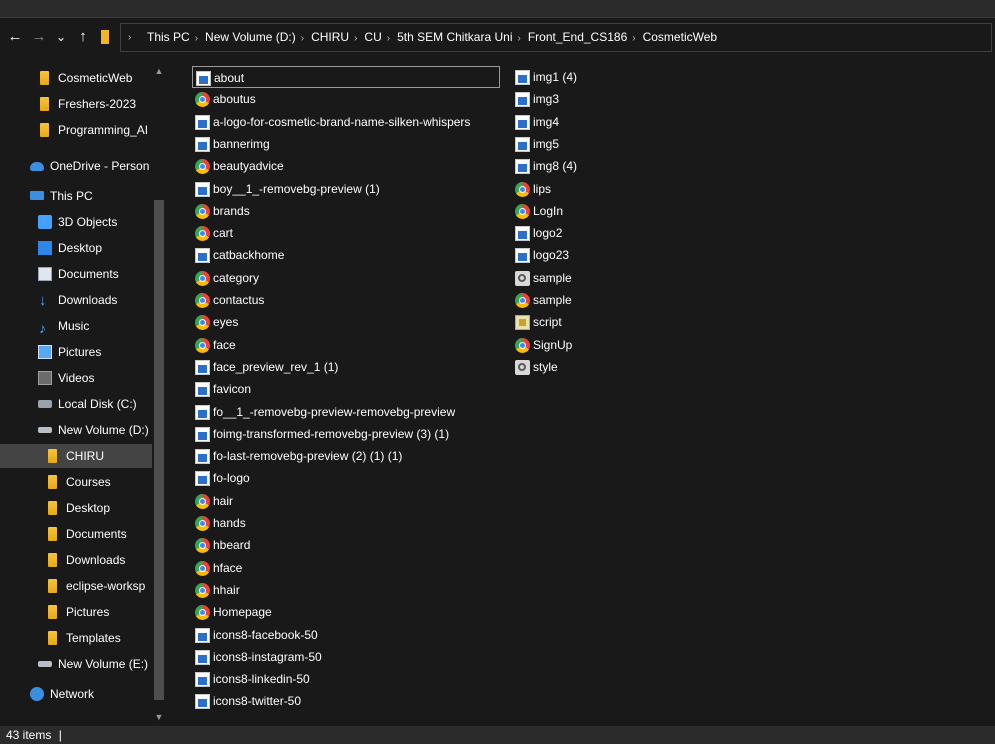  I want to click on file-item: LogIn, so click(587, 211).